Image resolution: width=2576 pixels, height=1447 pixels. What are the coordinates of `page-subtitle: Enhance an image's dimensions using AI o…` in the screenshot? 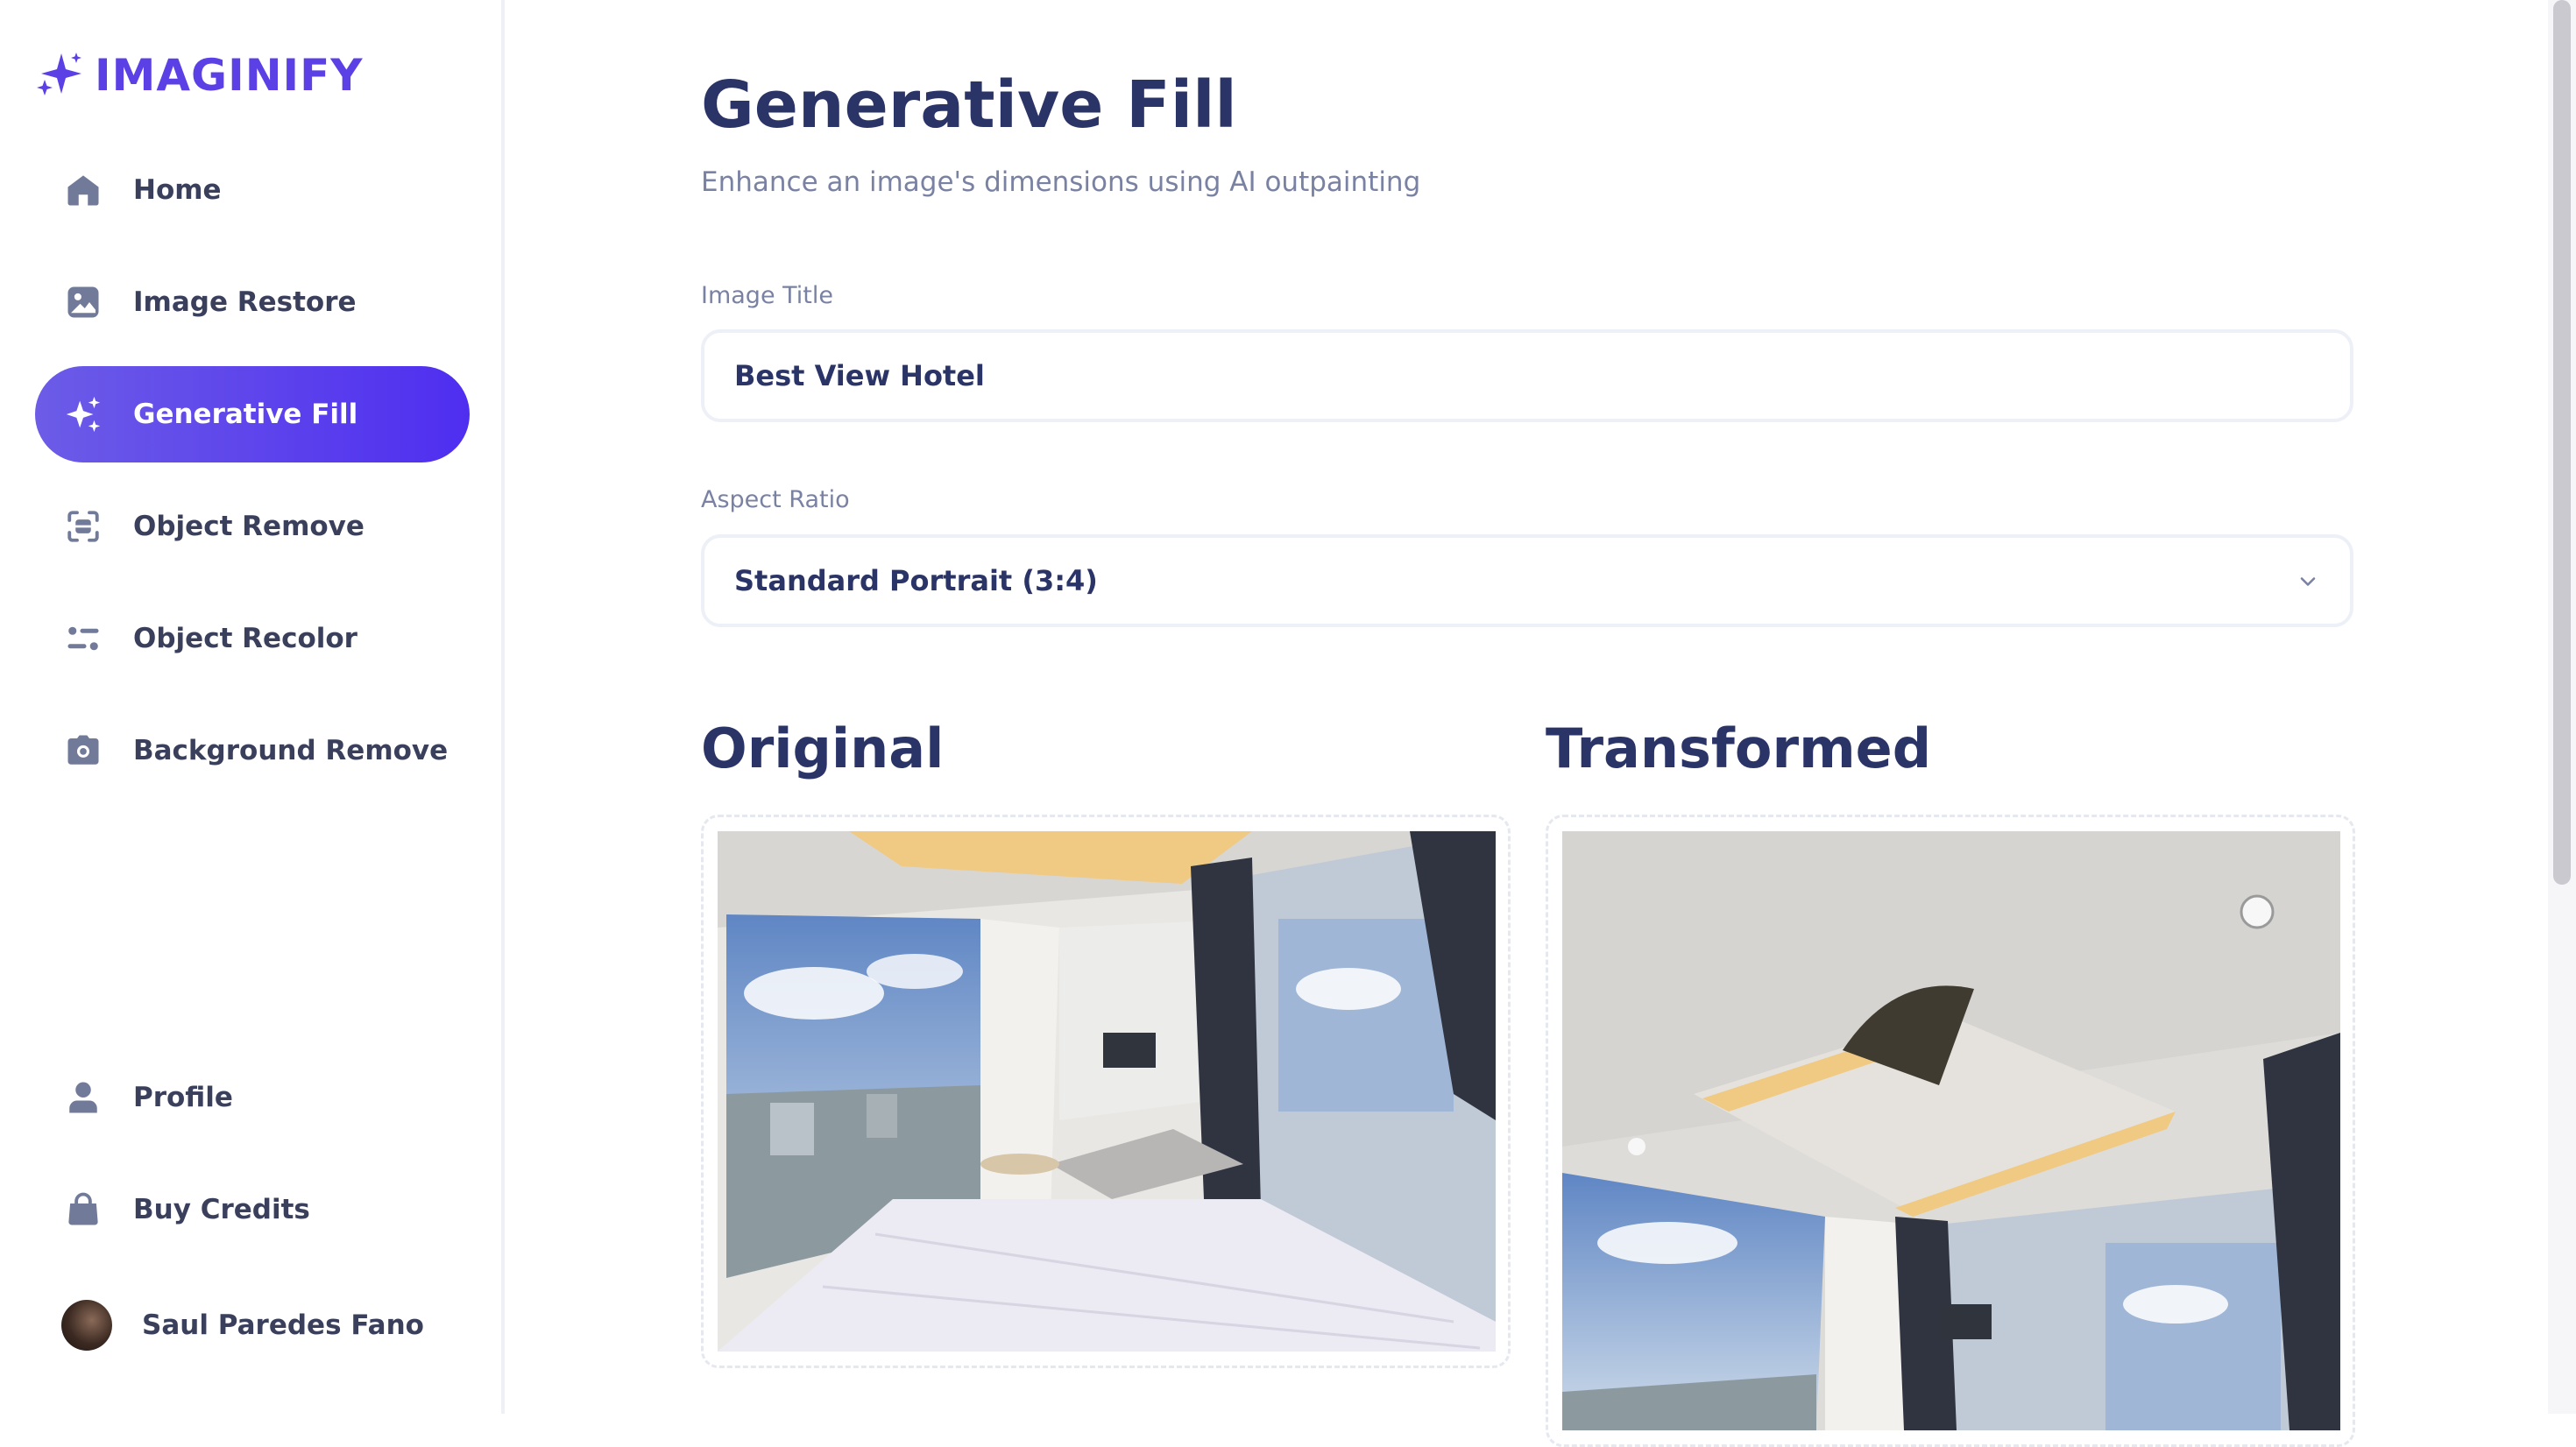 It's located at (1061, 182).